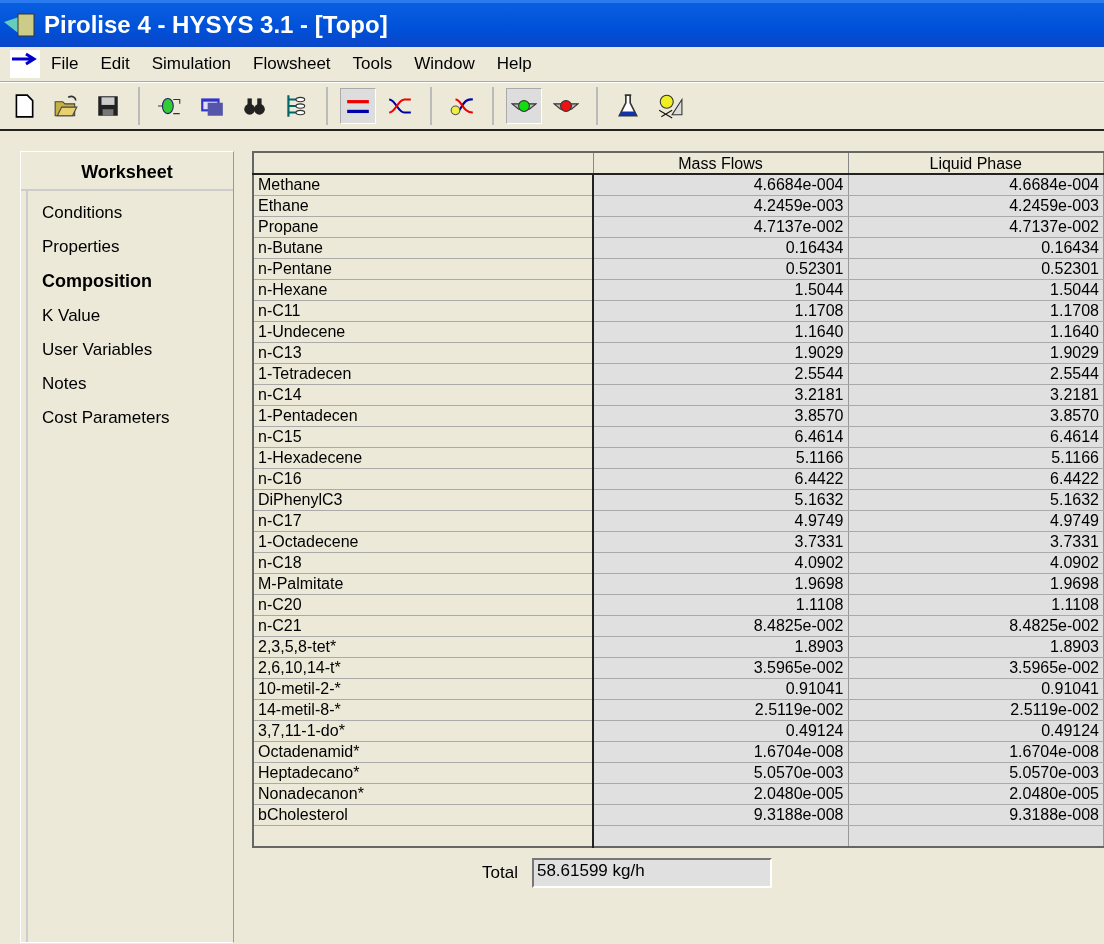 Image resolution: width=1104 pixels, height=944 pixels. I want to click on table-cell: bCholesterol, so click(423, 815).